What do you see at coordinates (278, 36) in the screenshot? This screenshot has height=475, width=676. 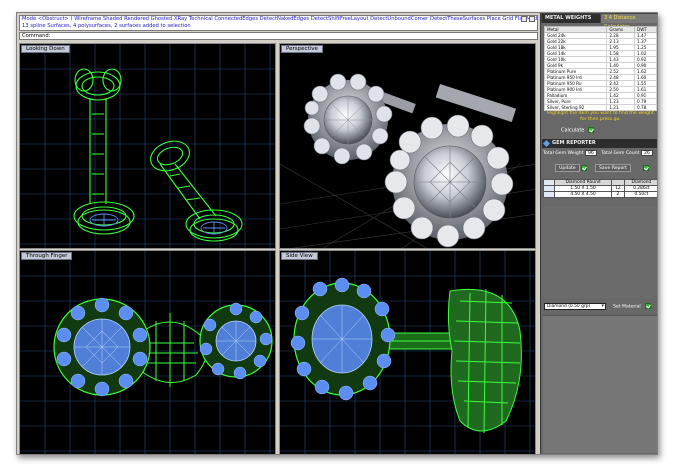 I see `command-prompt: Command:` at bounding box center [278, 36].